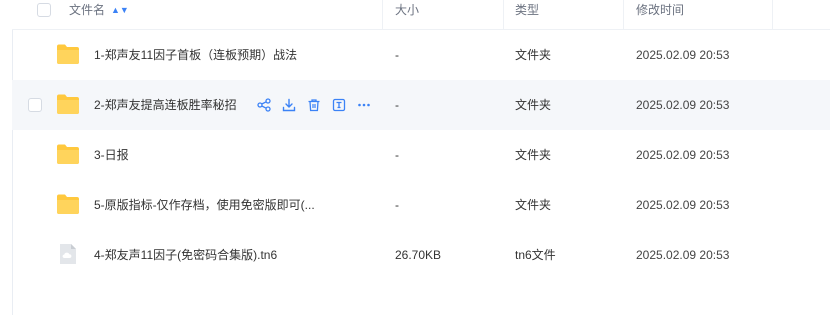 The width and height of the screenshot is (830, 315). What do you see at coordinates (264, 105) in the screenshot?
I see `share-icon` at bounding box center [264, 105].